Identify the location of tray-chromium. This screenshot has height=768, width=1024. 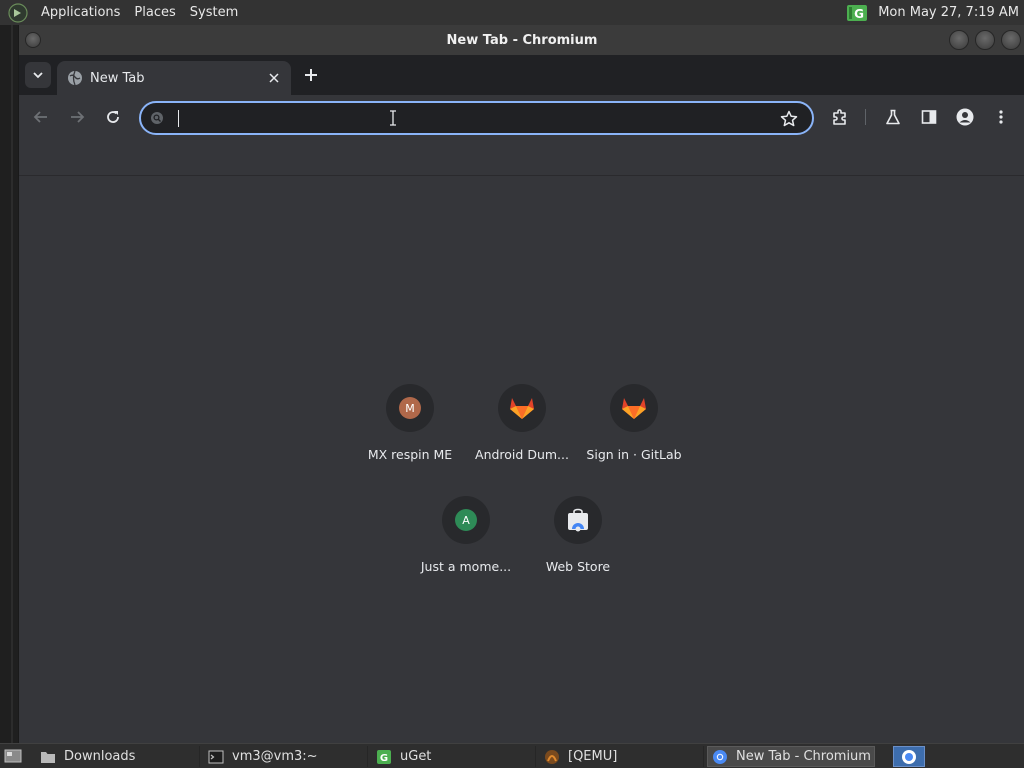
(909, 756).